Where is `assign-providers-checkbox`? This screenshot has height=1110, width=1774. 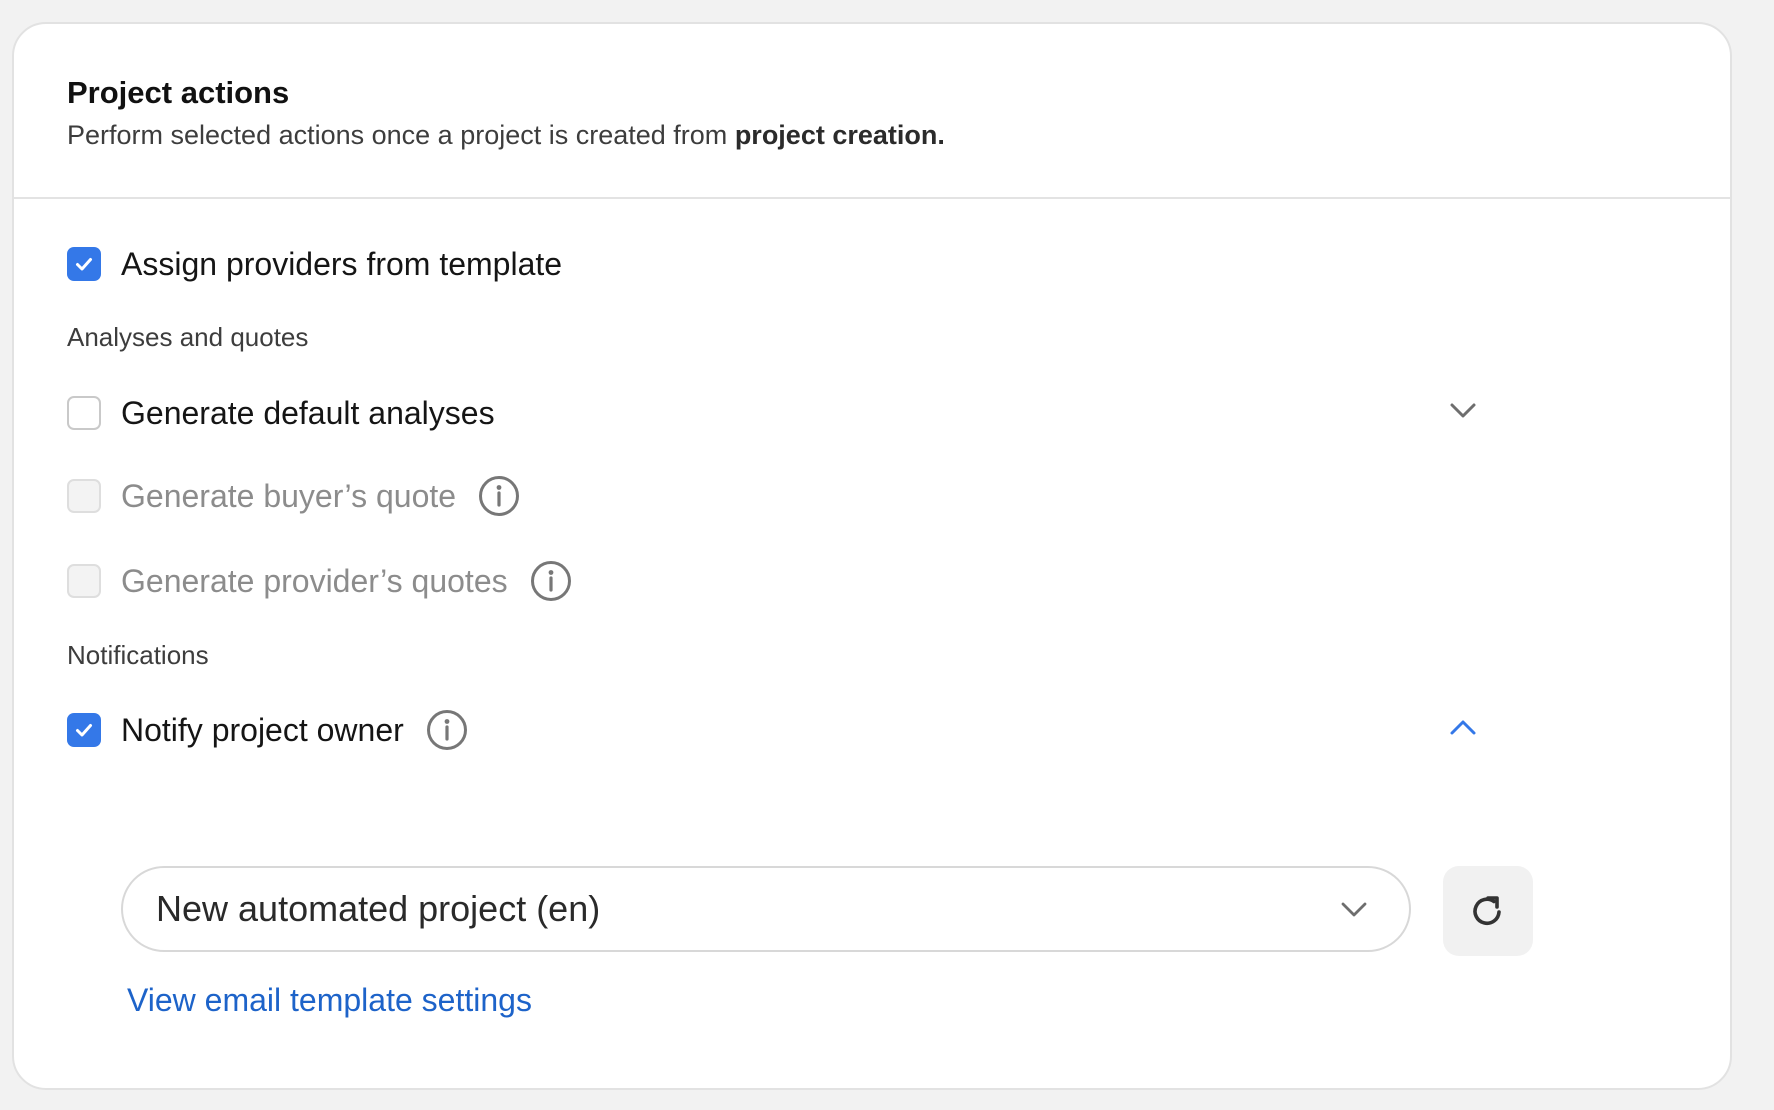
assign-providers-checkbox is located at coordinates (84, 264).